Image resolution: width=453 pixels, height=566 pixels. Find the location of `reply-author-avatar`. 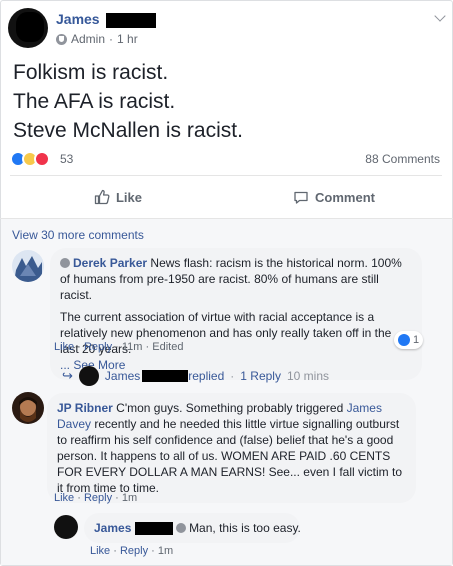

reply-author-avatar is located at coordinates (88, 376).